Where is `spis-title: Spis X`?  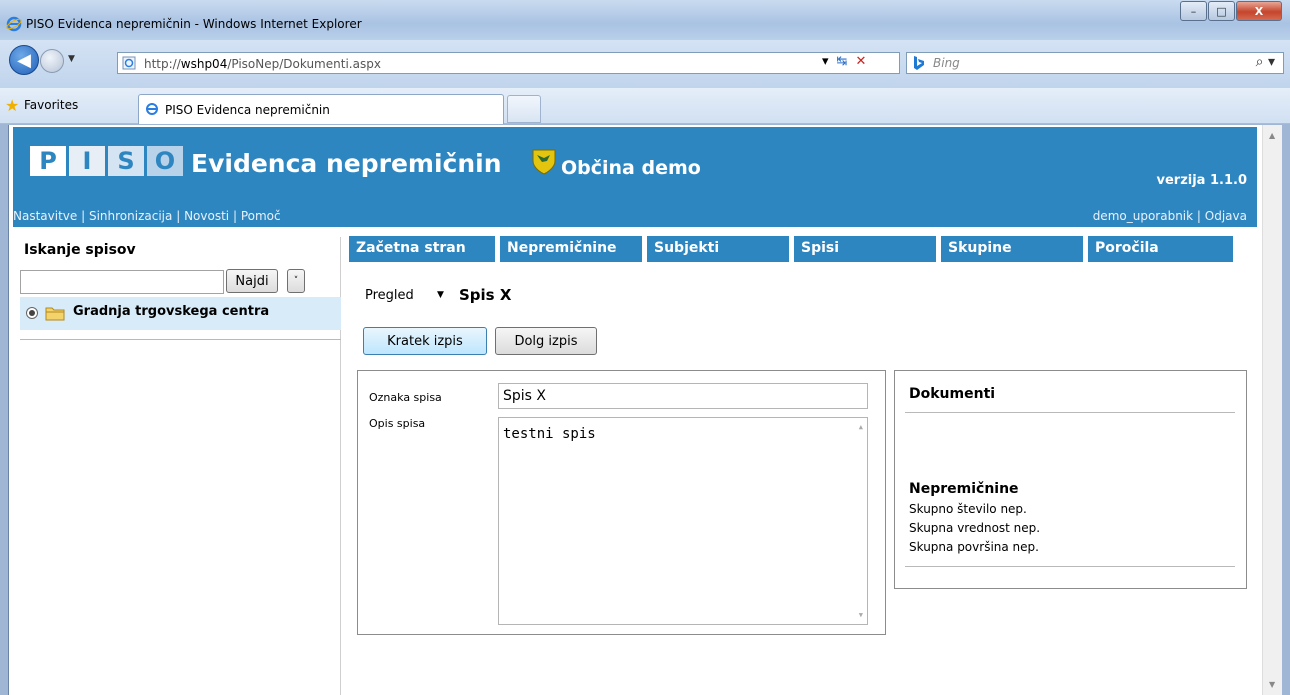
spis-title: Spis X is located at coordinates (485, 295).